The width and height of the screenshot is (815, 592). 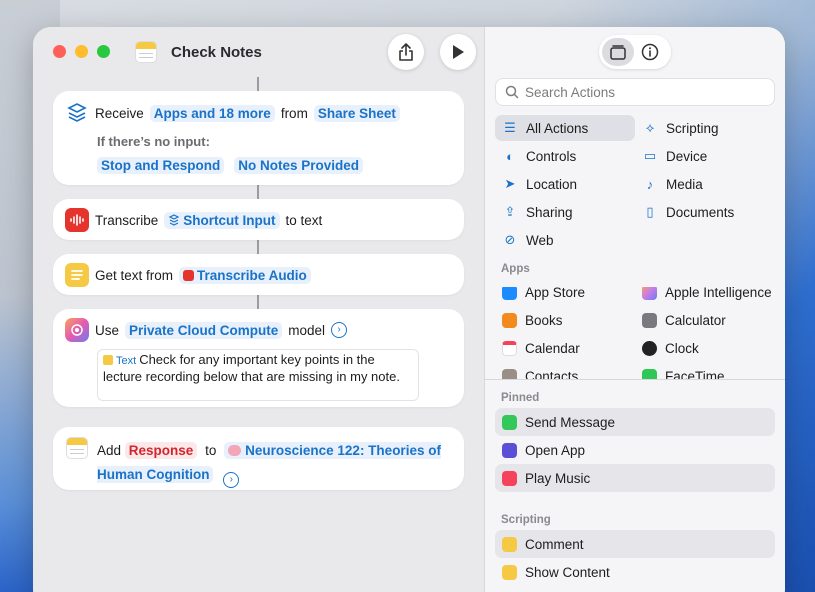 I want to click on device-icon: ▭, so click(x=650, y=155).